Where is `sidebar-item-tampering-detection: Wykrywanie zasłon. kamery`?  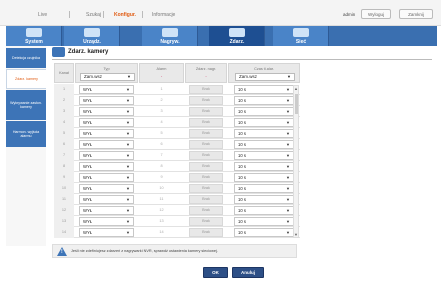 sidebar-item-tampering-detection: Wykrywanie zasłon. kamery is located at coordinates (26, 105).